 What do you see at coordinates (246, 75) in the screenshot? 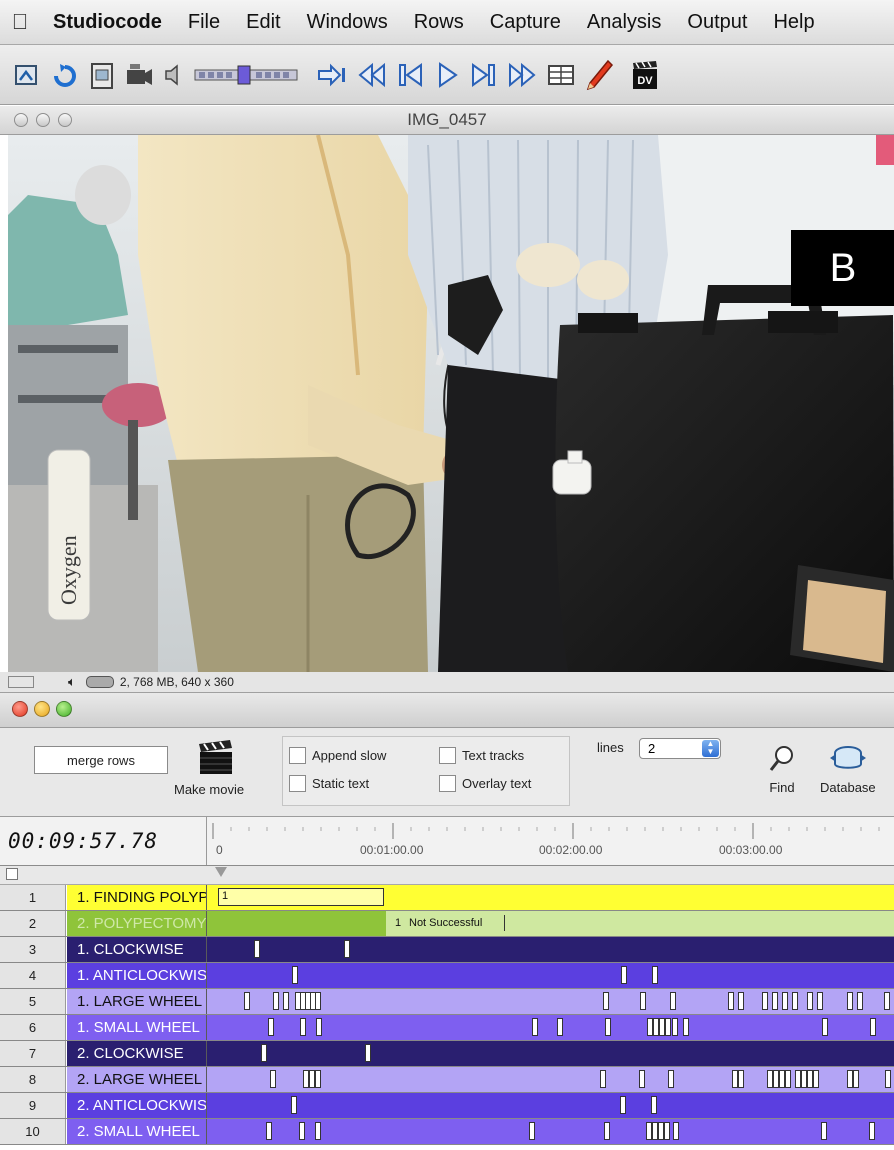
I see `jog-slider` at bounding box center [246, 75].